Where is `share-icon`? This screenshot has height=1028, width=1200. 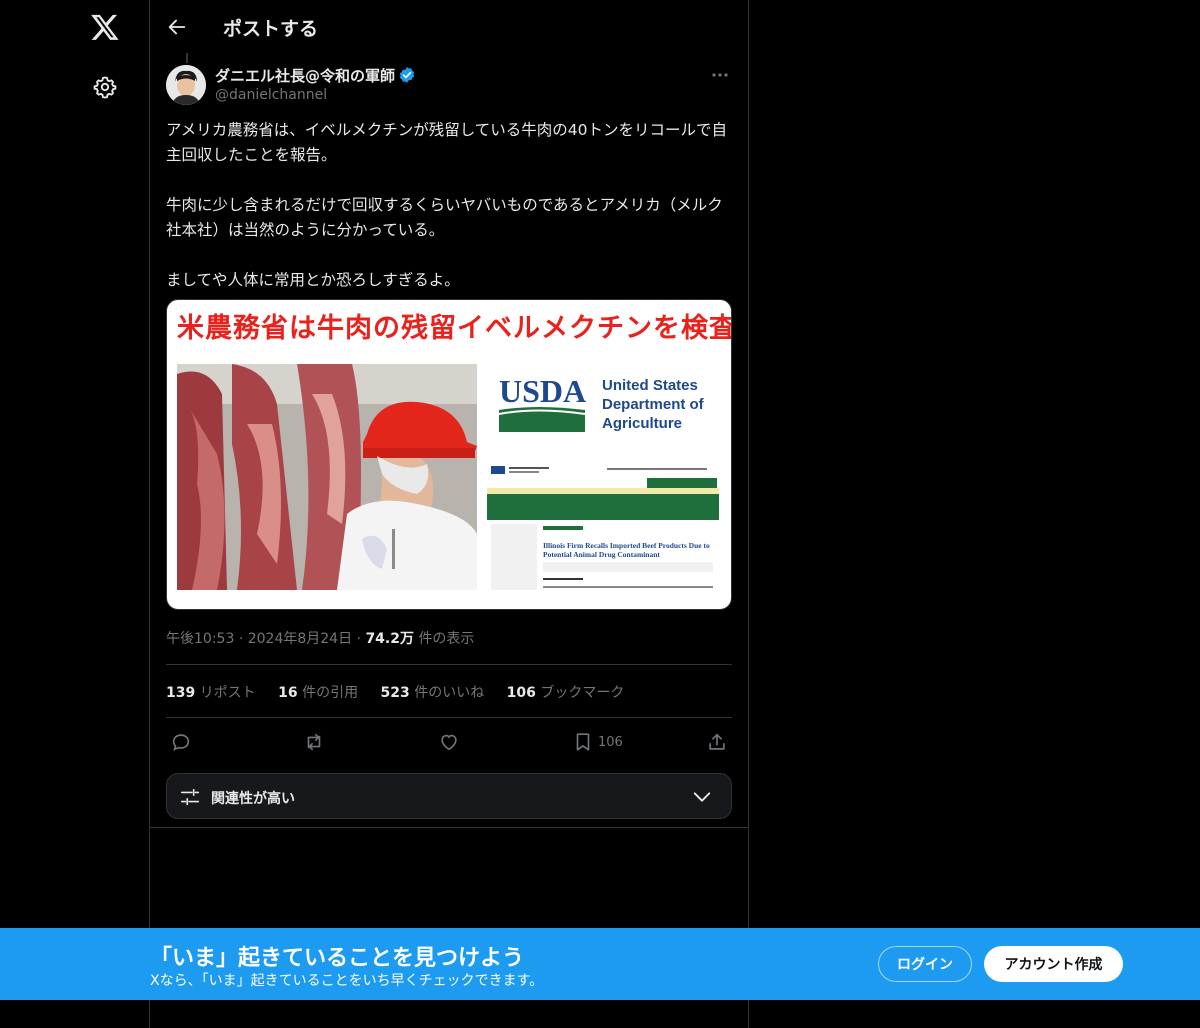
share-icon is located at coordinates (717, 741).